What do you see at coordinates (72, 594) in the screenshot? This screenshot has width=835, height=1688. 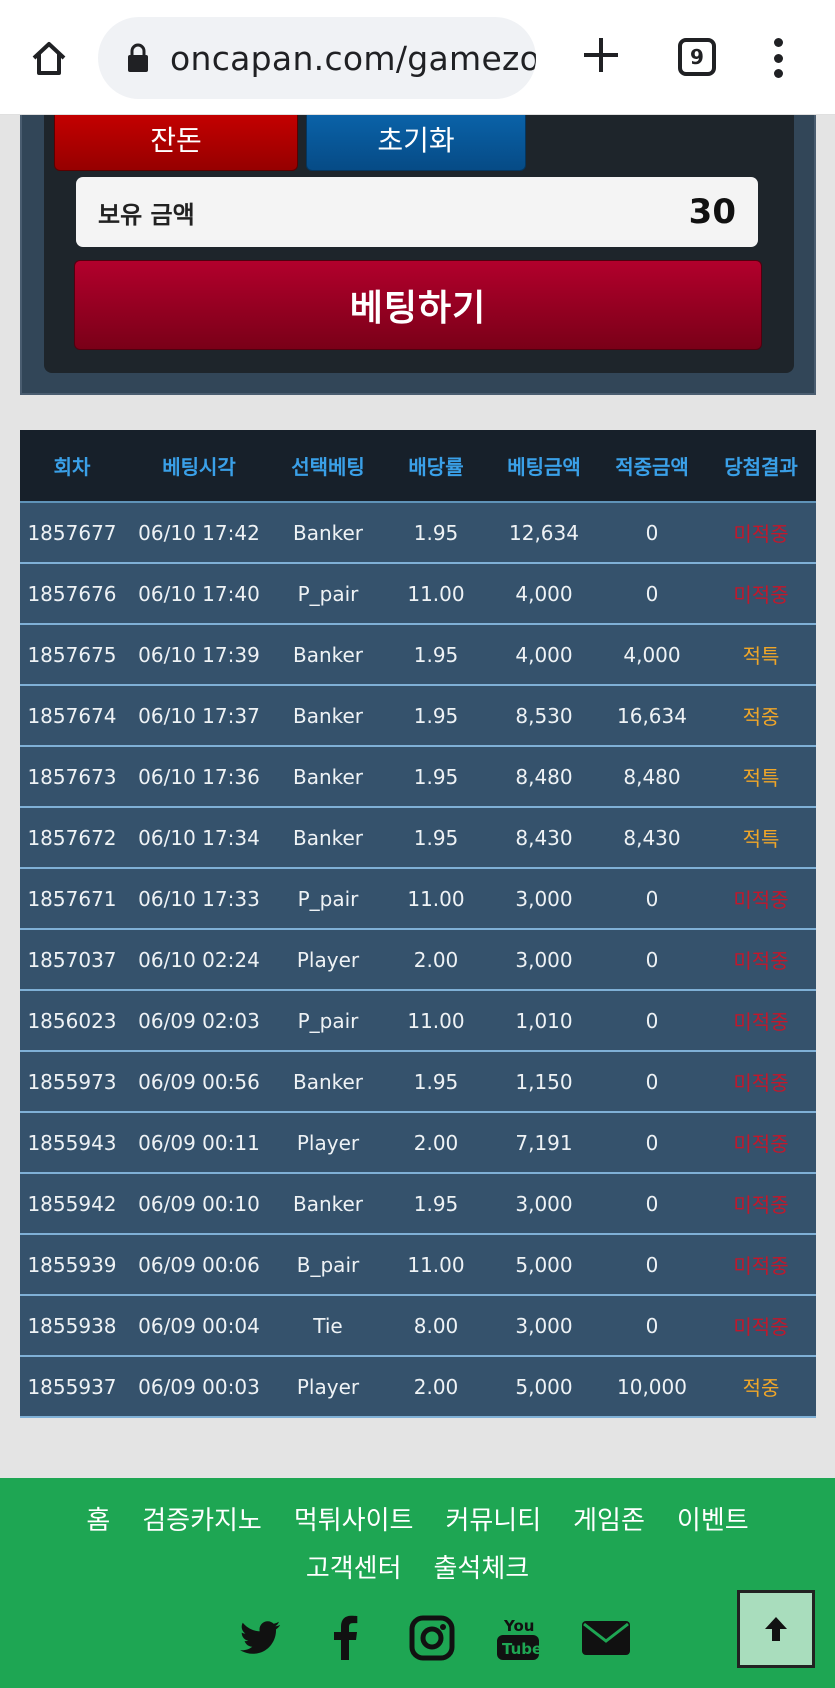 I see `cell-round: 1857676` at bounding box center [72, 594].